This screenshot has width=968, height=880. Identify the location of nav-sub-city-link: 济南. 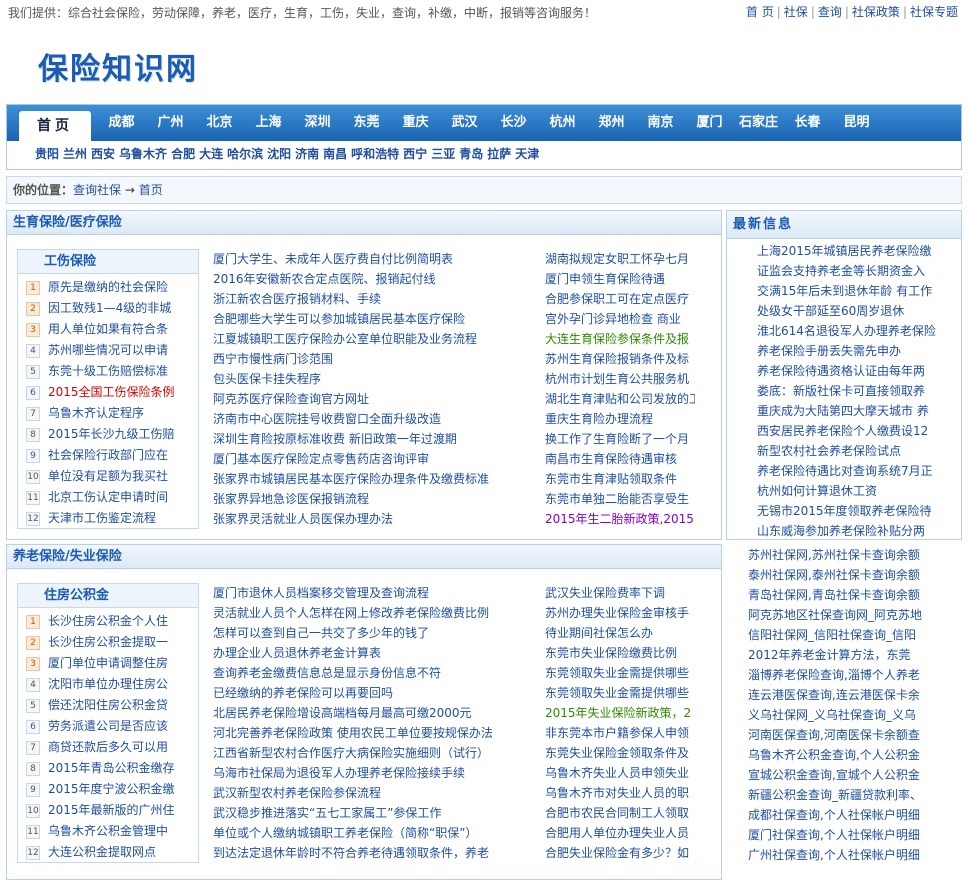
(307, 154).